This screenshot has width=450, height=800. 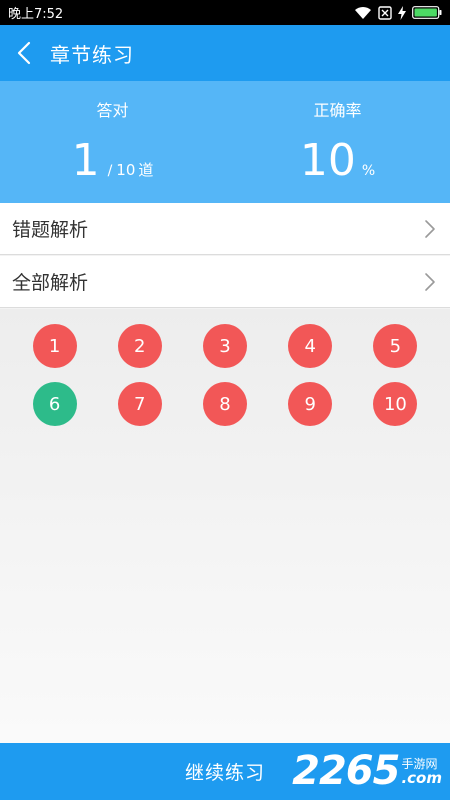 I want to click on wifi-icon, so click(x=363, y=13).